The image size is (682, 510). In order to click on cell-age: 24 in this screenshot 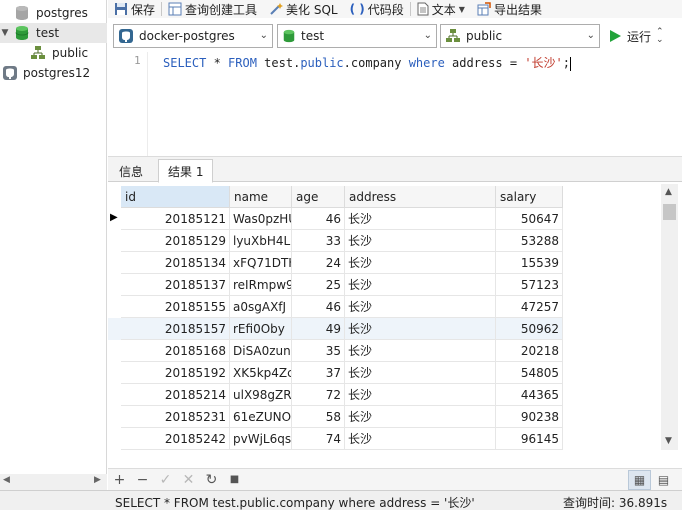, I will do `click(318, 263)`.